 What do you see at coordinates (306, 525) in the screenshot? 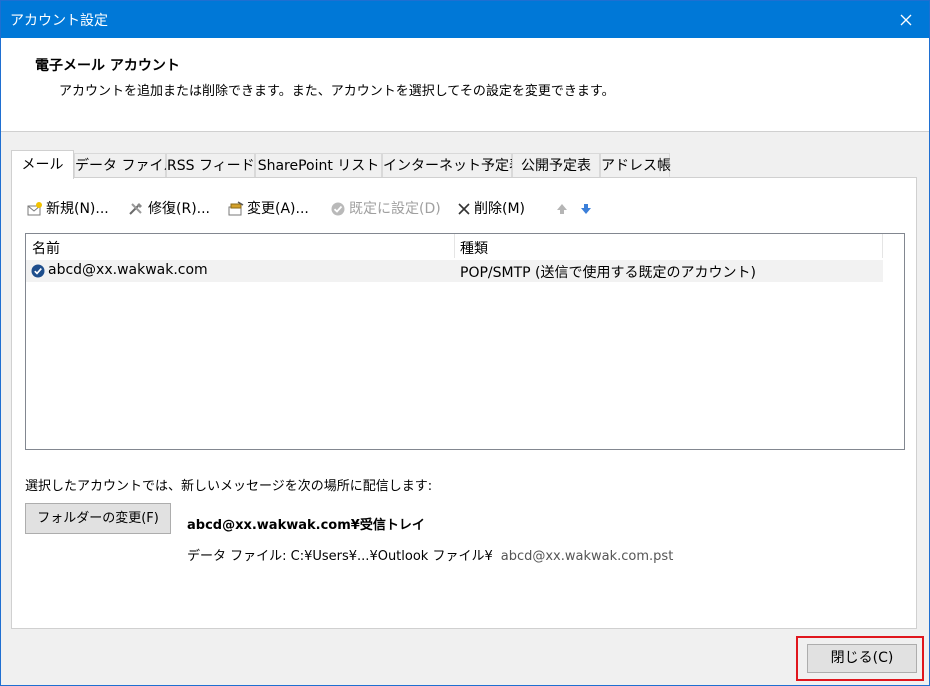
I see `delivery-target-folder: abcd@xx.wakwak.com¥受信トレイ` at bounding box center [306, 525].